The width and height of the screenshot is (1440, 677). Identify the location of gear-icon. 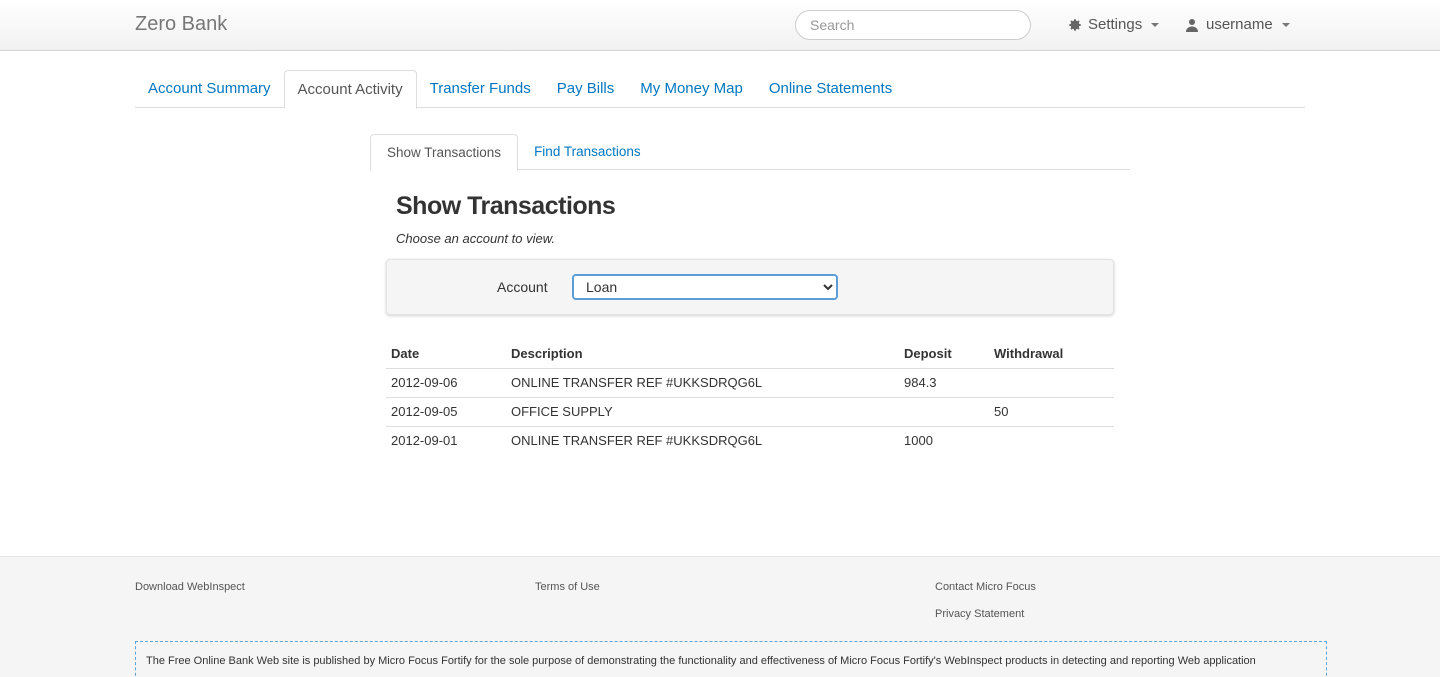
(1075, 25).